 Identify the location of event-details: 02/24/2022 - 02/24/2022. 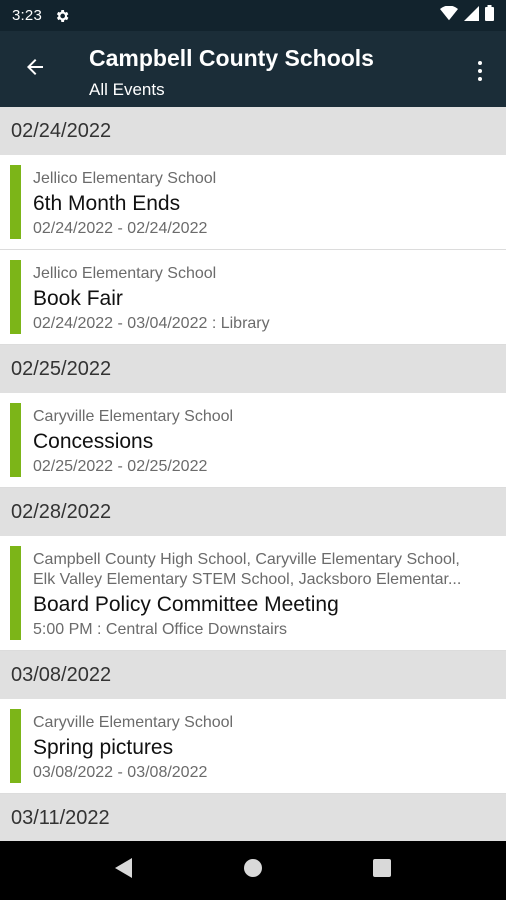
(120, 228).